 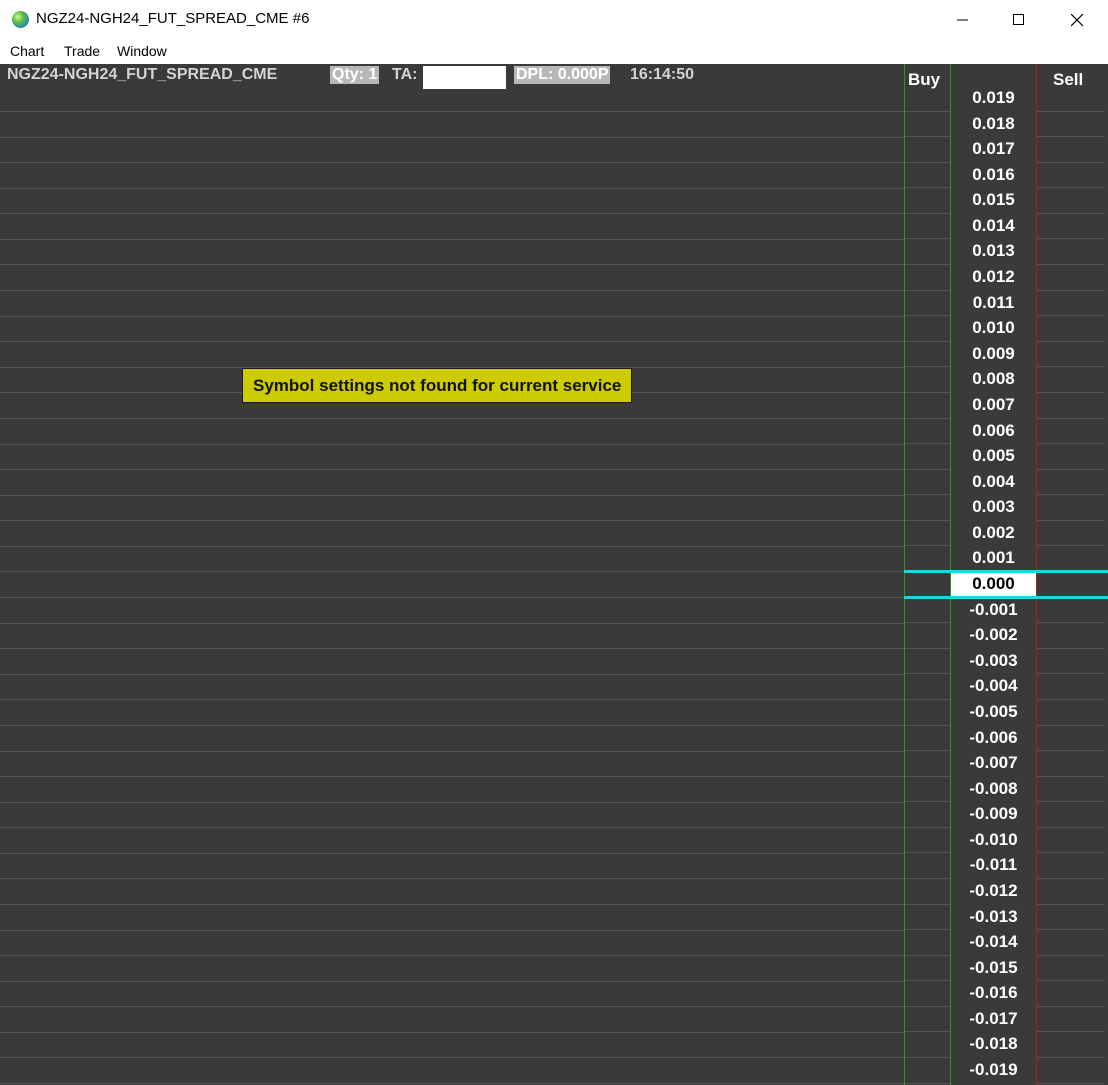 I want to click on price-cell: 0.004, so click(x=993, y=482).